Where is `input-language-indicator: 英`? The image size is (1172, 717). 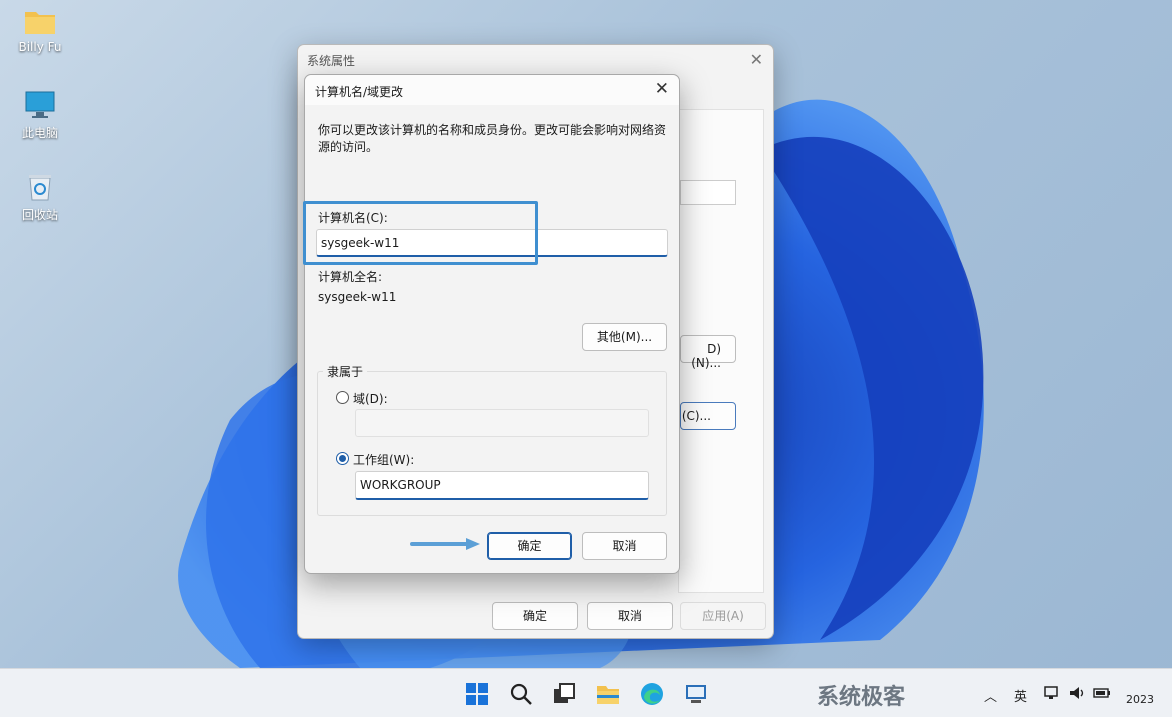
input-language-indicator: 英 is located at coordinates (1020, 695).